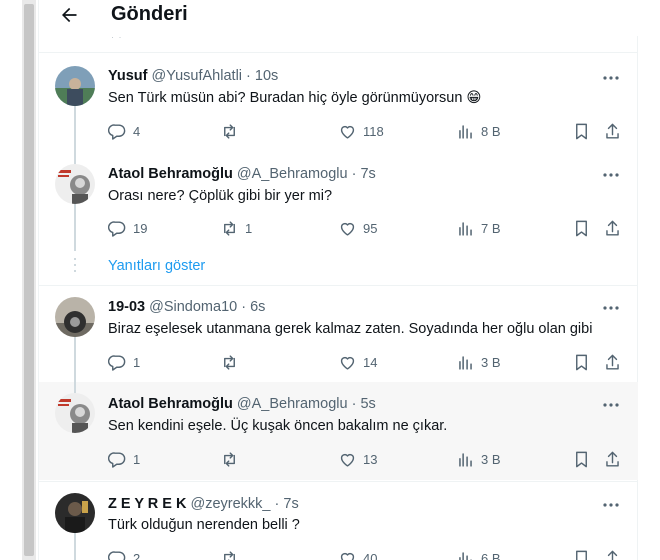 Image resolution: width=660 pixels, height=560 pixels. What do you see at coordinates (357, 362) in the screenshot?
I see `like-button: 14` at bounding box center [357, 362].